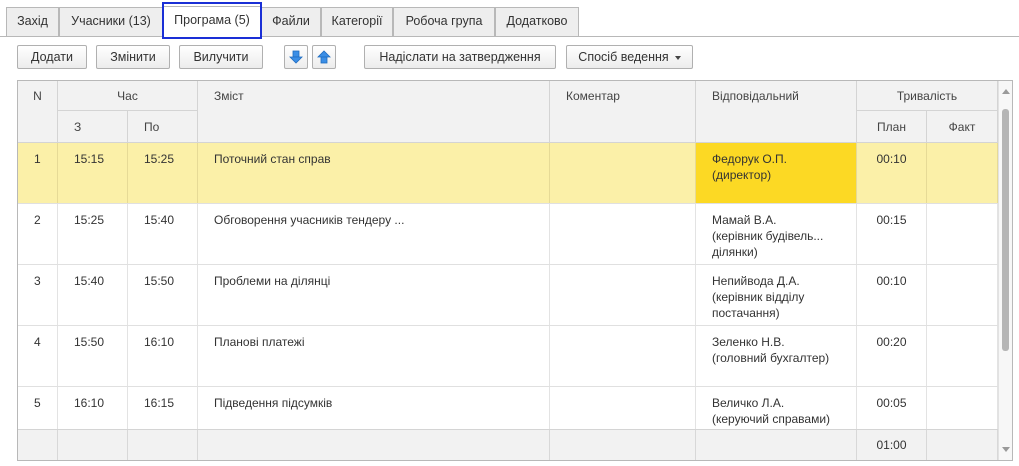 This screenshot has height=466, width=1019. What do you see at coordinates (163, 127) in the screenshot?
I see `col-header-to: По` at bounding box center [163, 127].